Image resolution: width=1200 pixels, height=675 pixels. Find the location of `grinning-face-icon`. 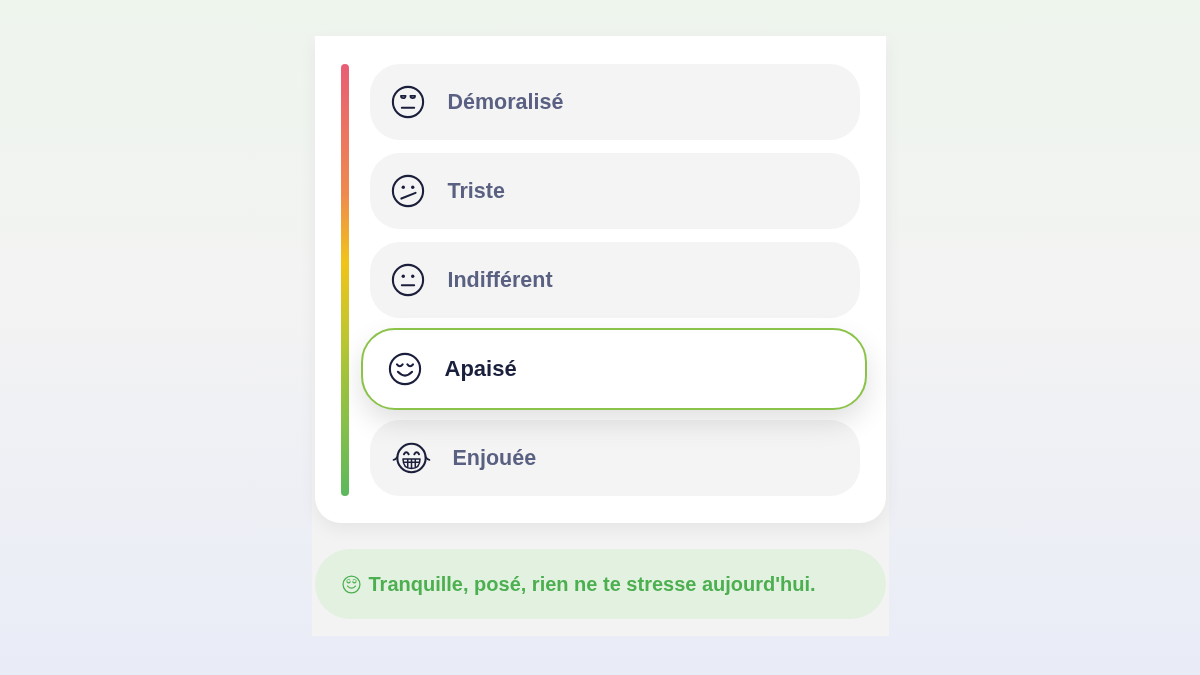

grinning-face-icon is located at coordinates (411, 458).